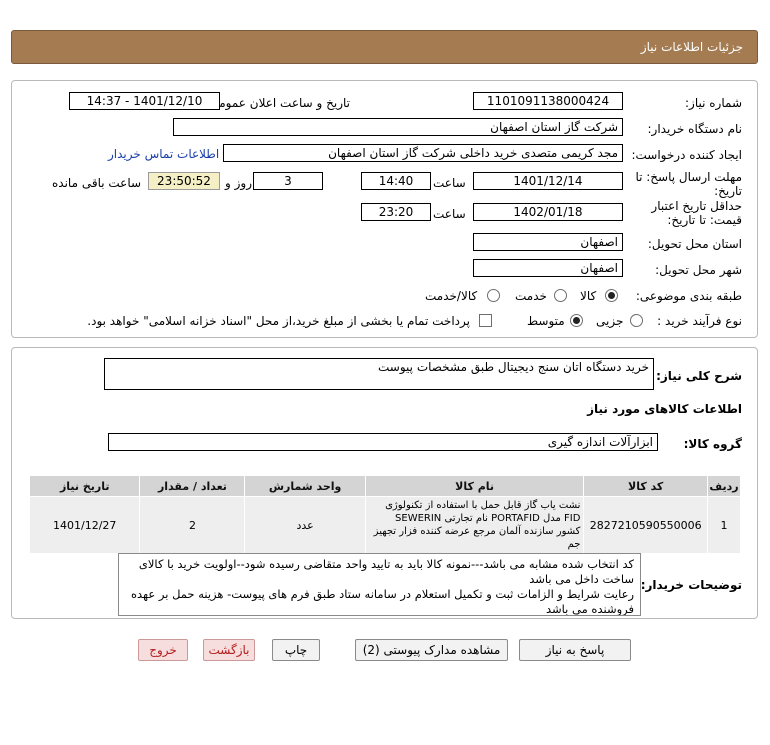 The width and height of the screenshot is (770, 745). Describe the element at coordinates (184, 181) in the screenshot. I see `remaining-time-field: 23:50:52` at that location.